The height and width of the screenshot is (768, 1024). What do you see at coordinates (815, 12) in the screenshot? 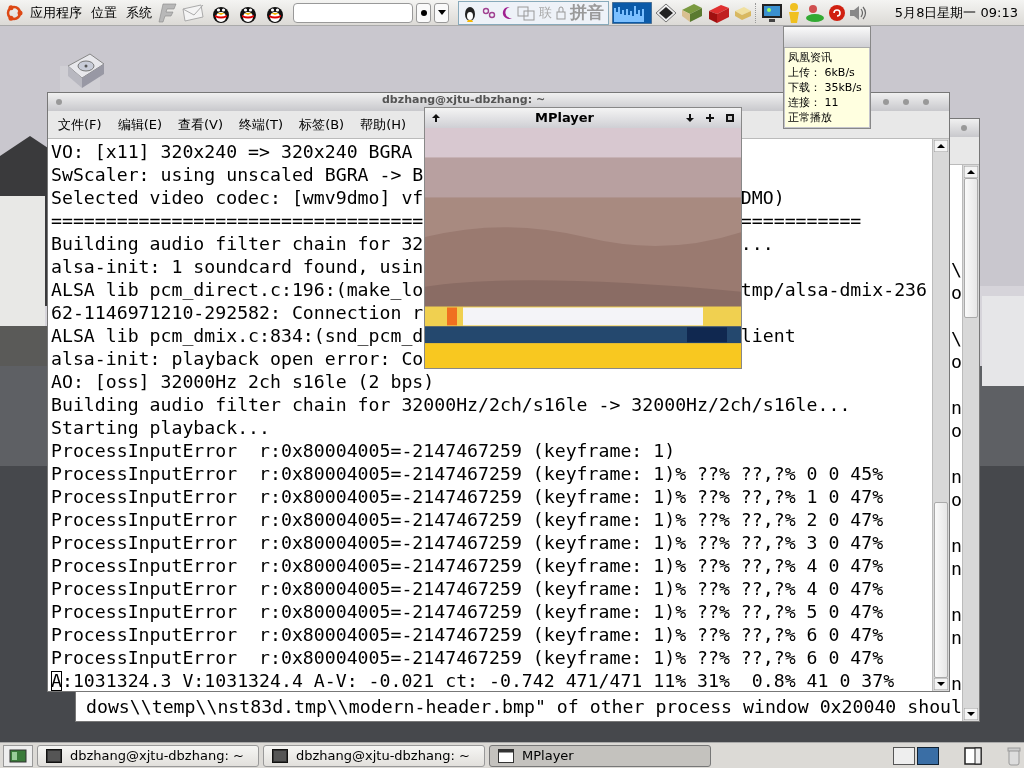
I see `contacts-icon` at bounding box center [815, 12].